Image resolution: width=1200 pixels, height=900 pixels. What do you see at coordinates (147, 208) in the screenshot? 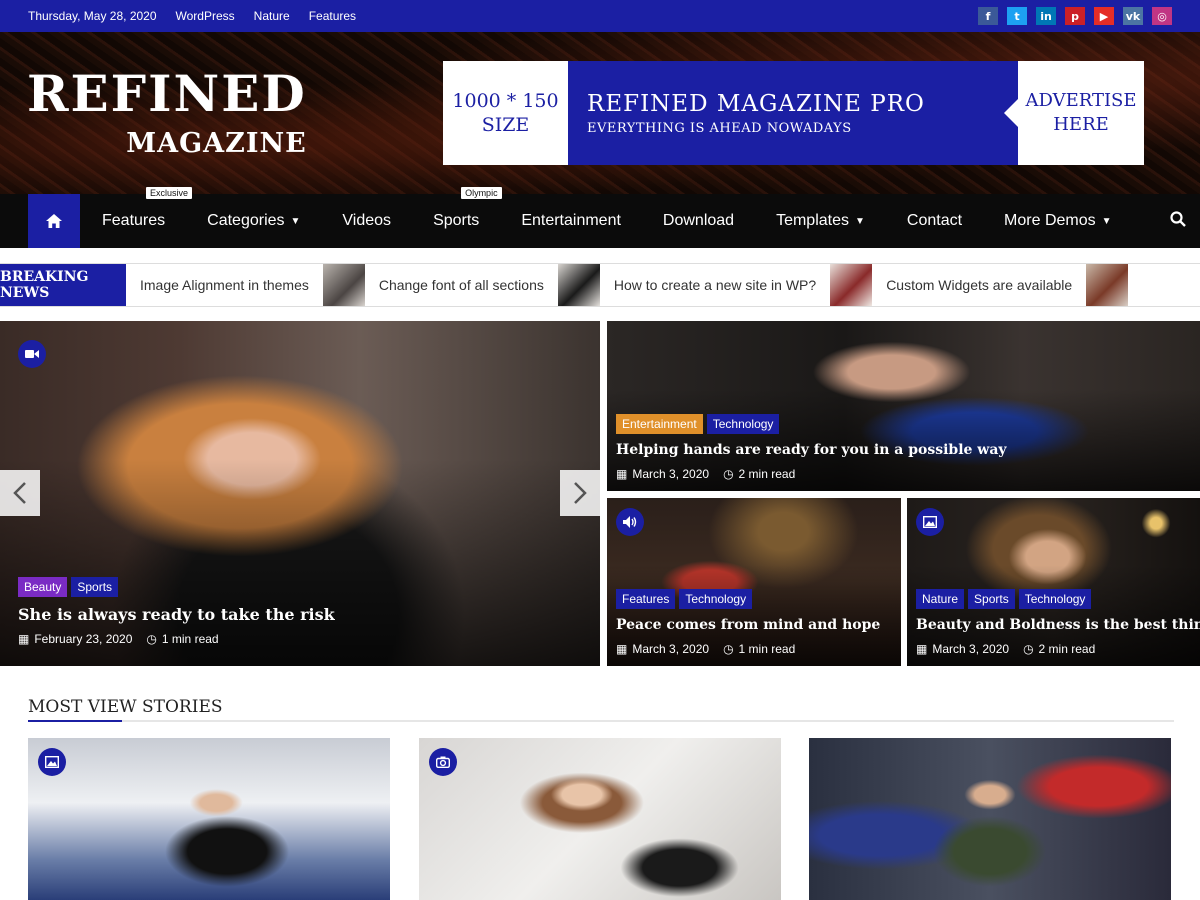
I see `nav-item-features: Features Exclusive` at bounding box center [147, 208].